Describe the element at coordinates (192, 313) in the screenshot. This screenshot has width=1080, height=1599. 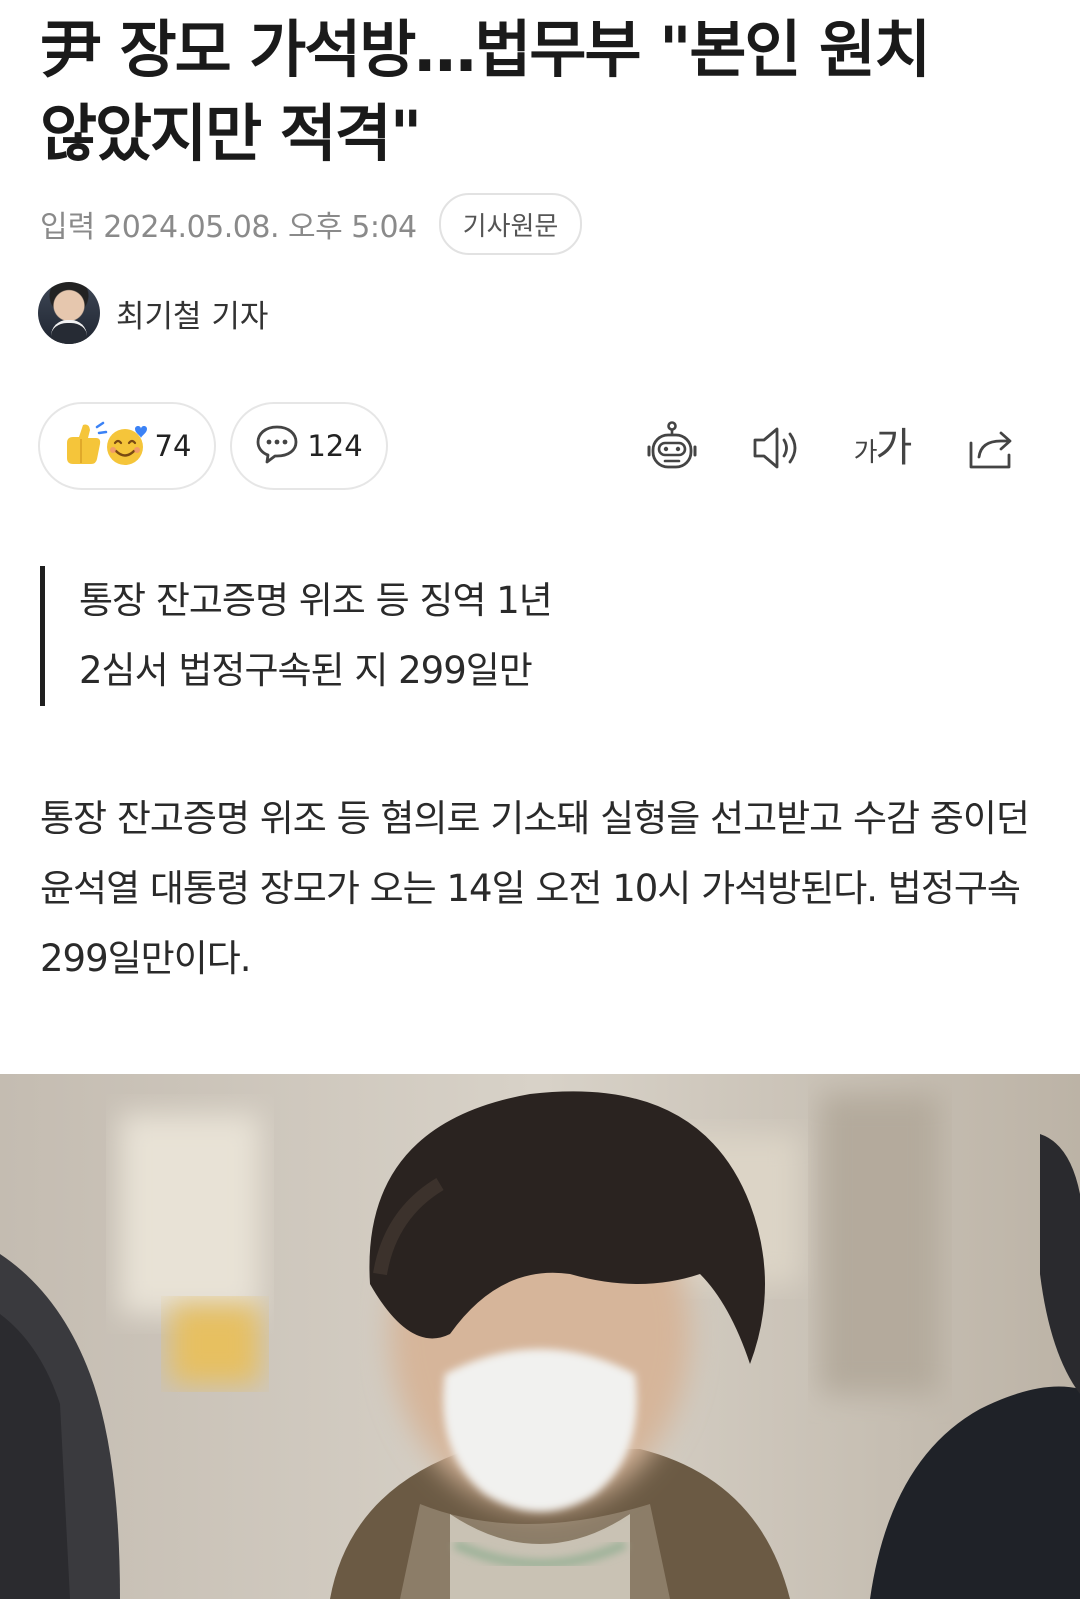
I see `reporter-name: 최기철 기자` at that location.